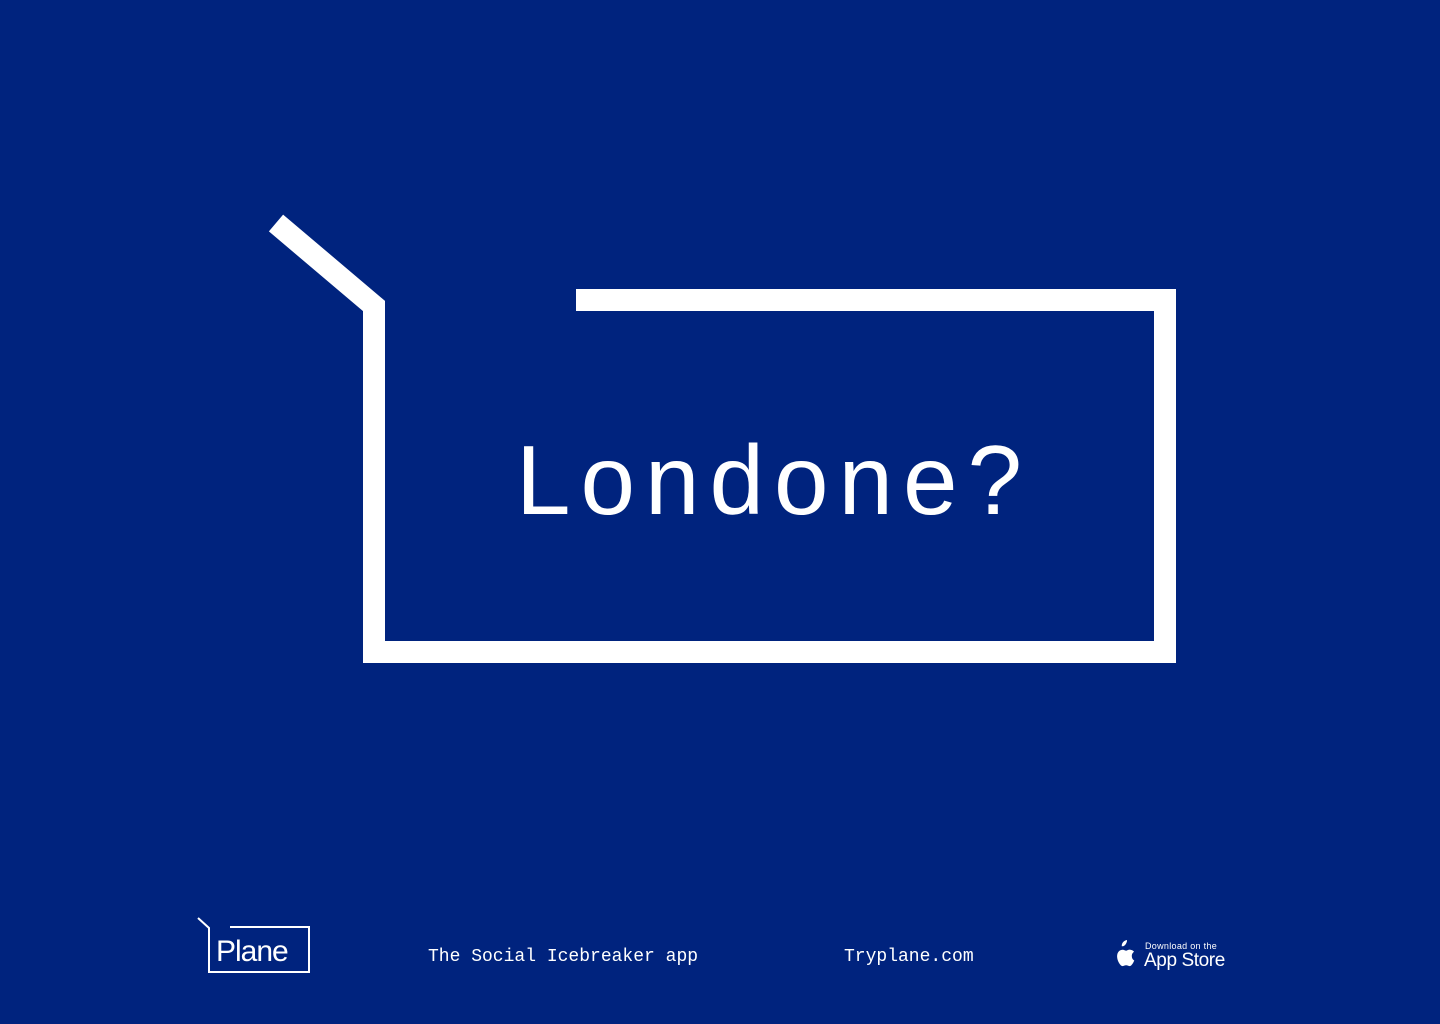 The height and width of the screenshot is (1024, 1440). Describe the element at coordinates (1126, 953) in the screenshot. I see `apple-logo-icon` at that location.